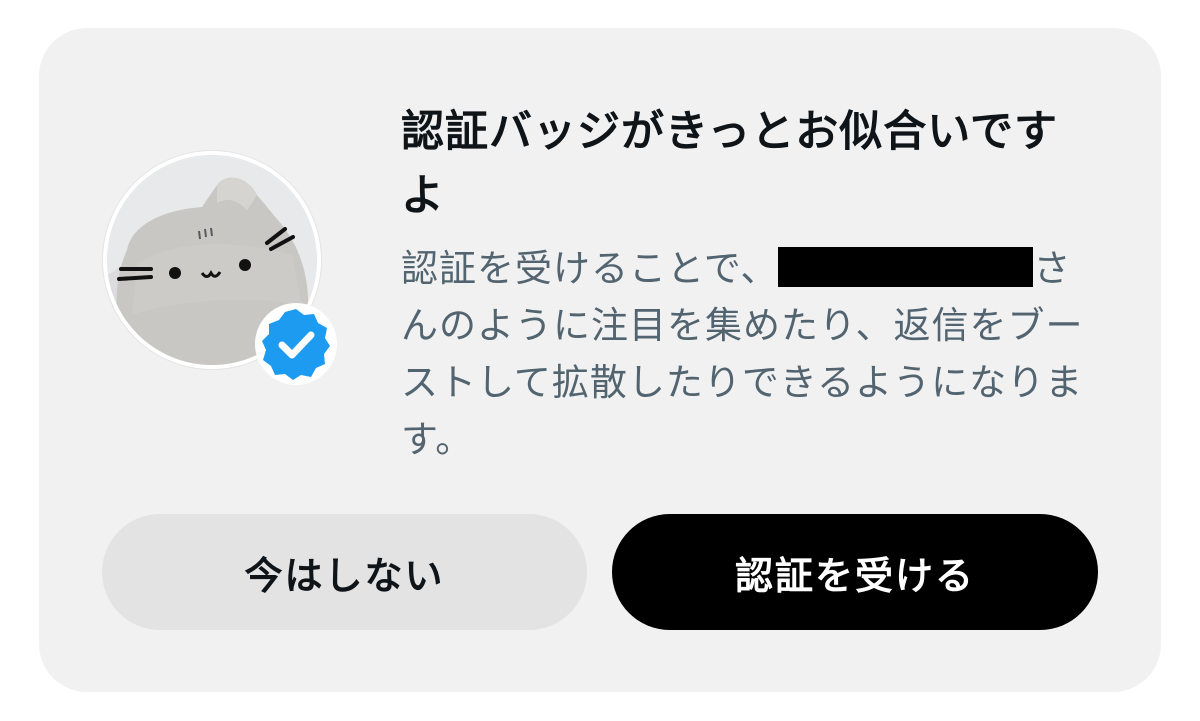  Describe the element at coordinates (296, 344) in the screenshot. I see `verified-badge-icon` at that location.